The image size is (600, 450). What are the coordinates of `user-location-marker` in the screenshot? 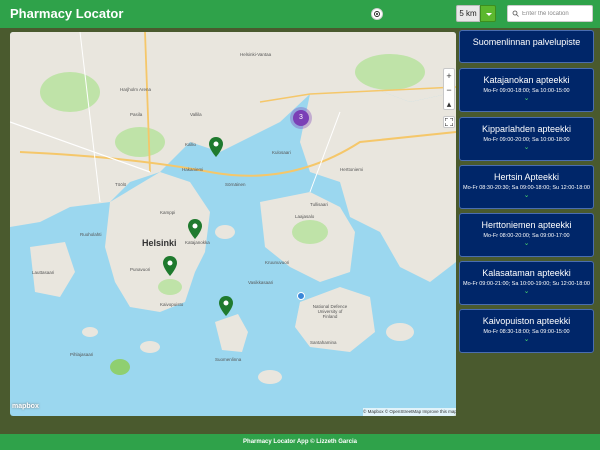 It's located at (301, 296).